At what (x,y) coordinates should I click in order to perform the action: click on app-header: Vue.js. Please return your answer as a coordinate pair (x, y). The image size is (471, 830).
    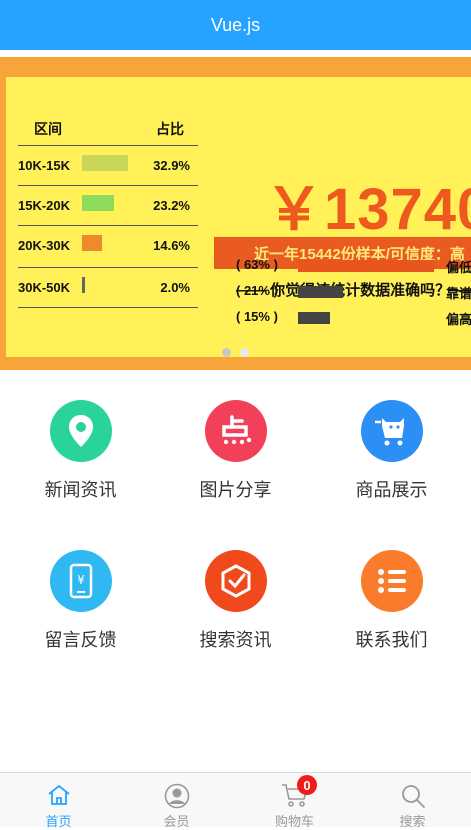
    Looking at the image, I should click on (235, 25).